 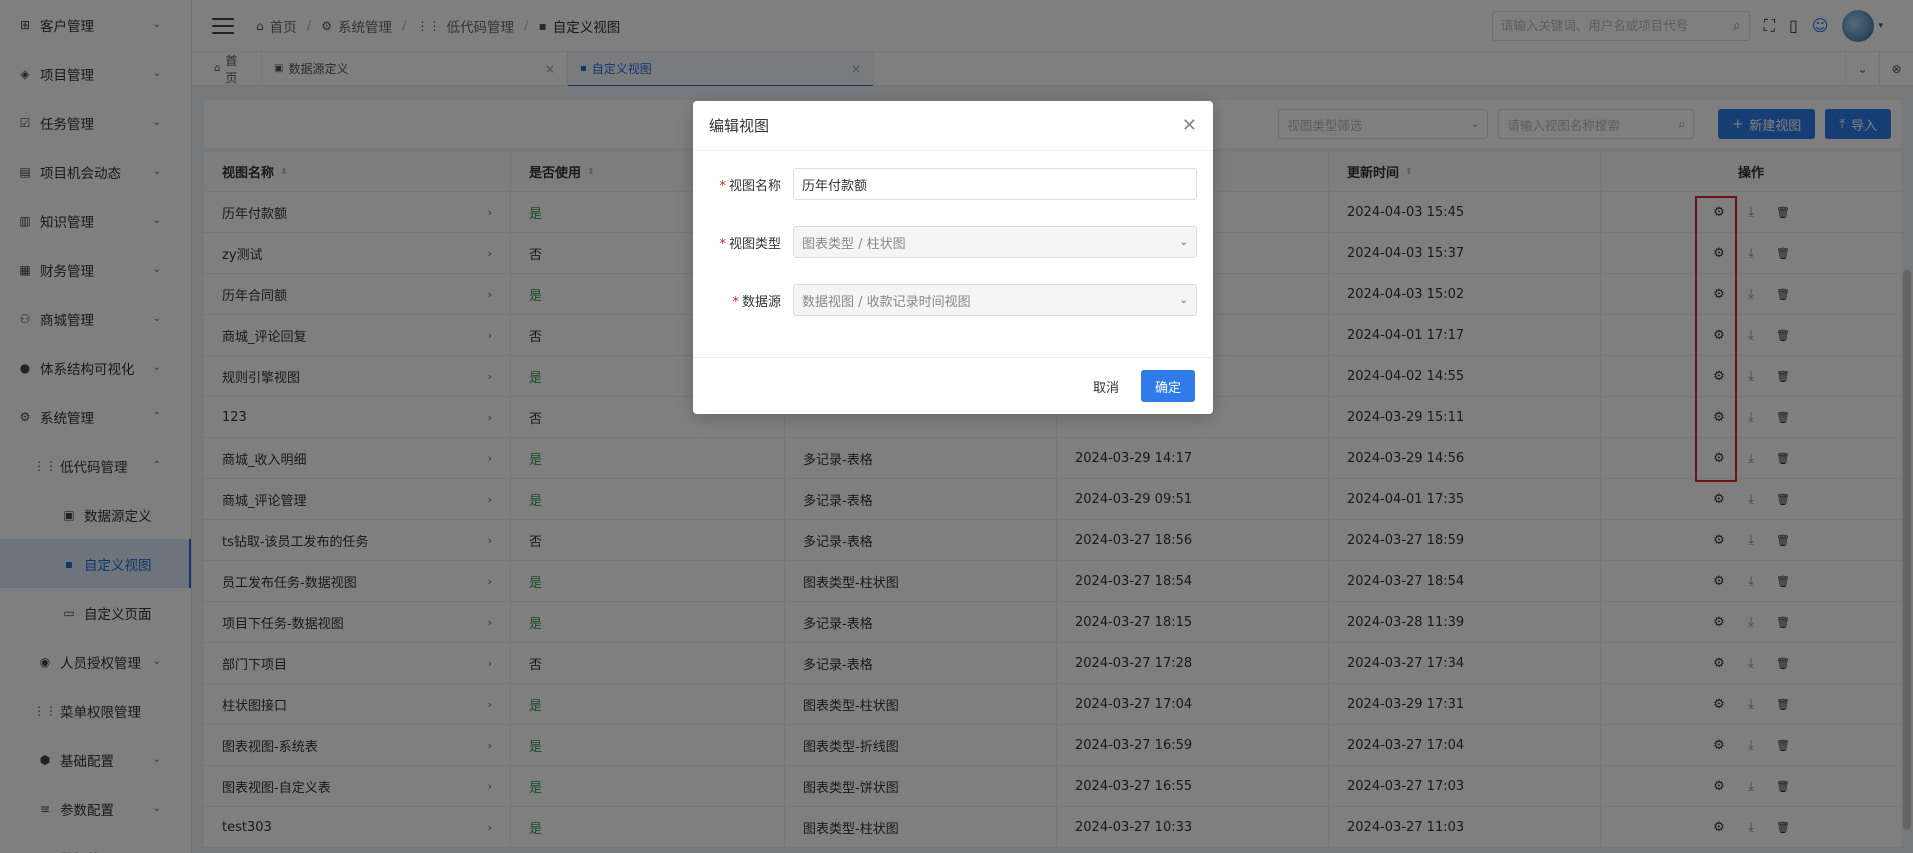 I want to click on form-row-type: * 视图类型 图表类型 / 柱状图 ⌄, so click(x=953, y=242).